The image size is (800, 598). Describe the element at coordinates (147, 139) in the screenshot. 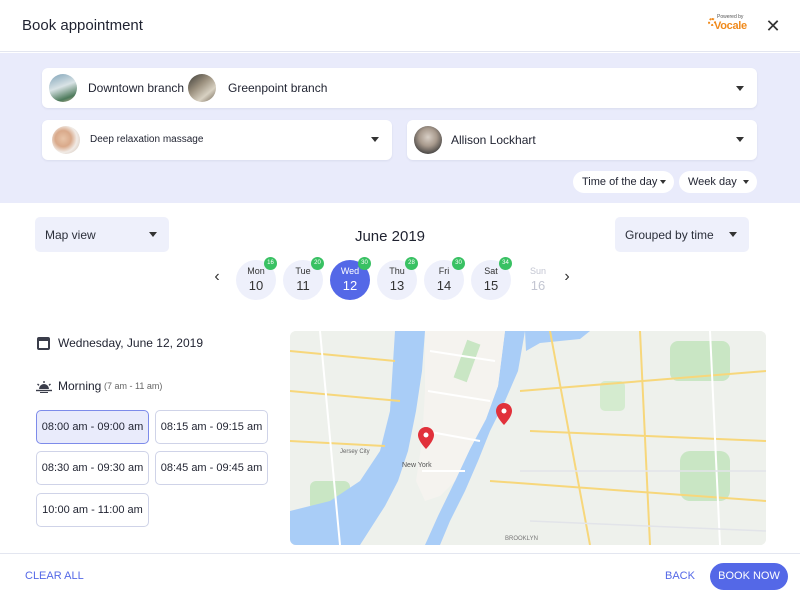

I see `service-label: Deep relaxation massage` at that location.